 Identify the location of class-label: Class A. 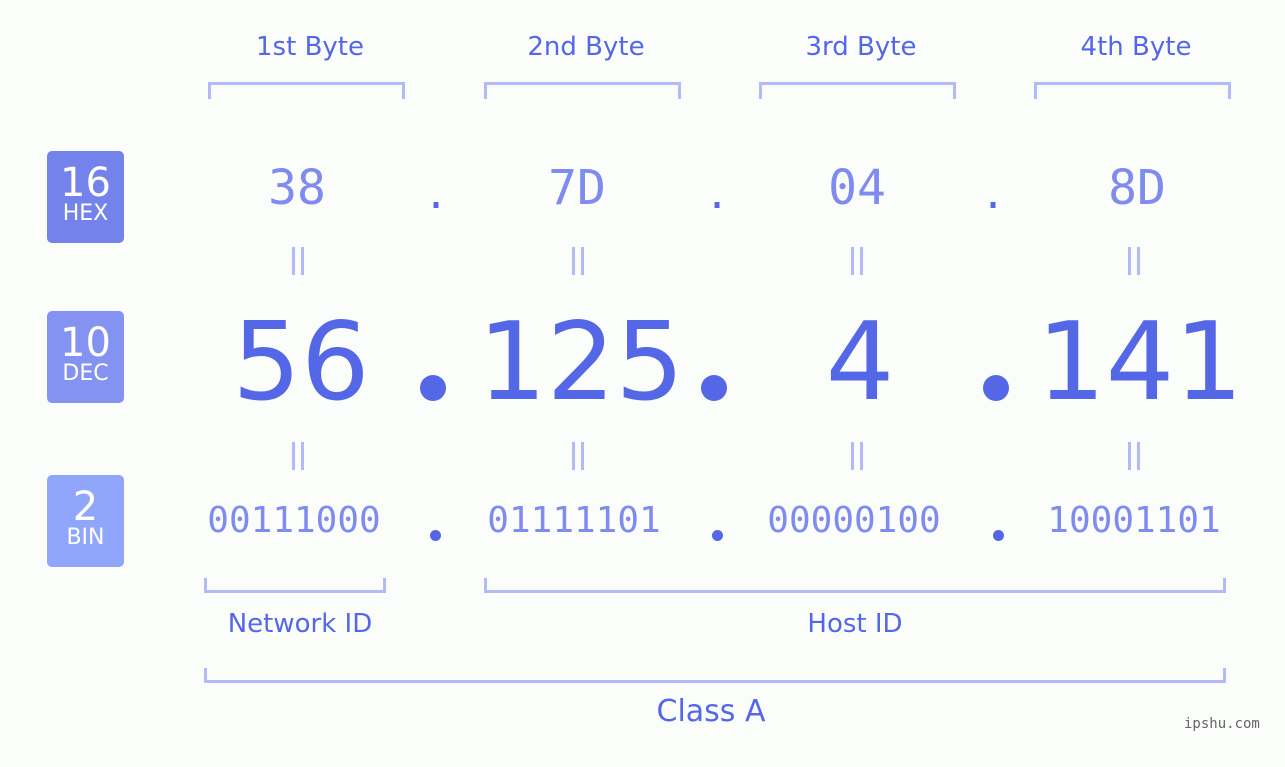
(711, 711).